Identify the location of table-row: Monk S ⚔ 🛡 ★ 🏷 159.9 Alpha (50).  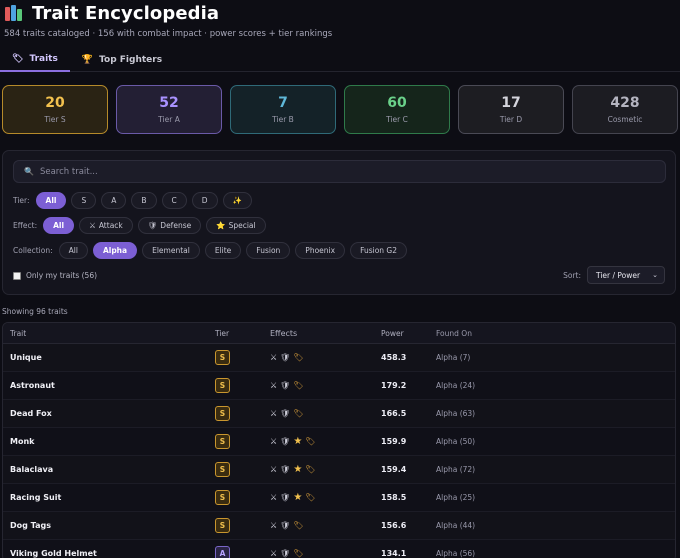
(339, 442).